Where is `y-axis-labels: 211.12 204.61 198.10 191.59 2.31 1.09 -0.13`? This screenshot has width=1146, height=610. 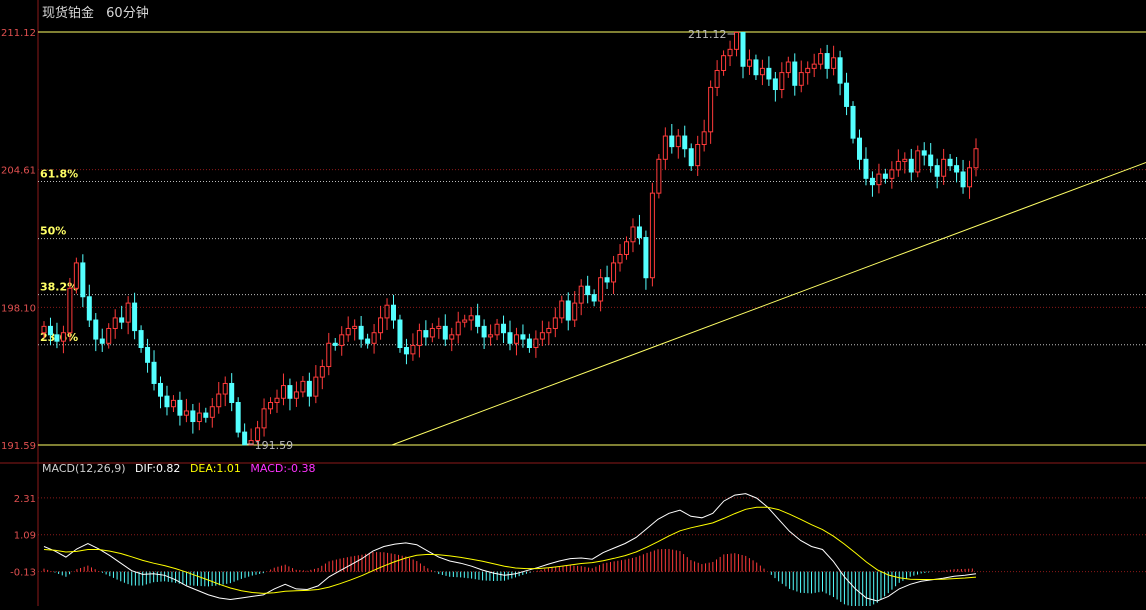
y-axis-labels: 211.12 204.61 198.10 191.59 2.31 1.09 -0.13 is located at coordinates (18, 303).